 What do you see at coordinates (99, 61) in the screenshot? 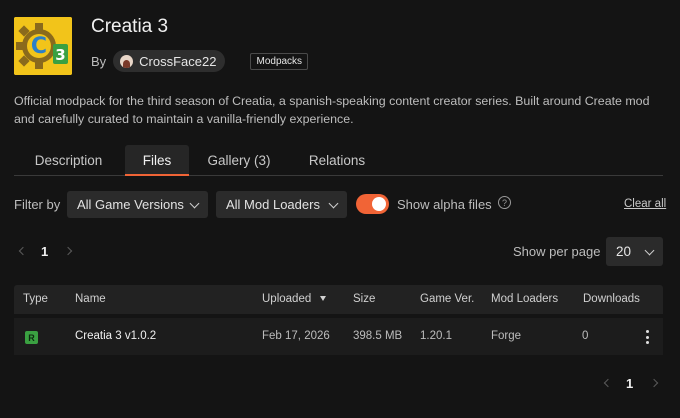
I see `by-label: By` at bounding box center [99, 61].